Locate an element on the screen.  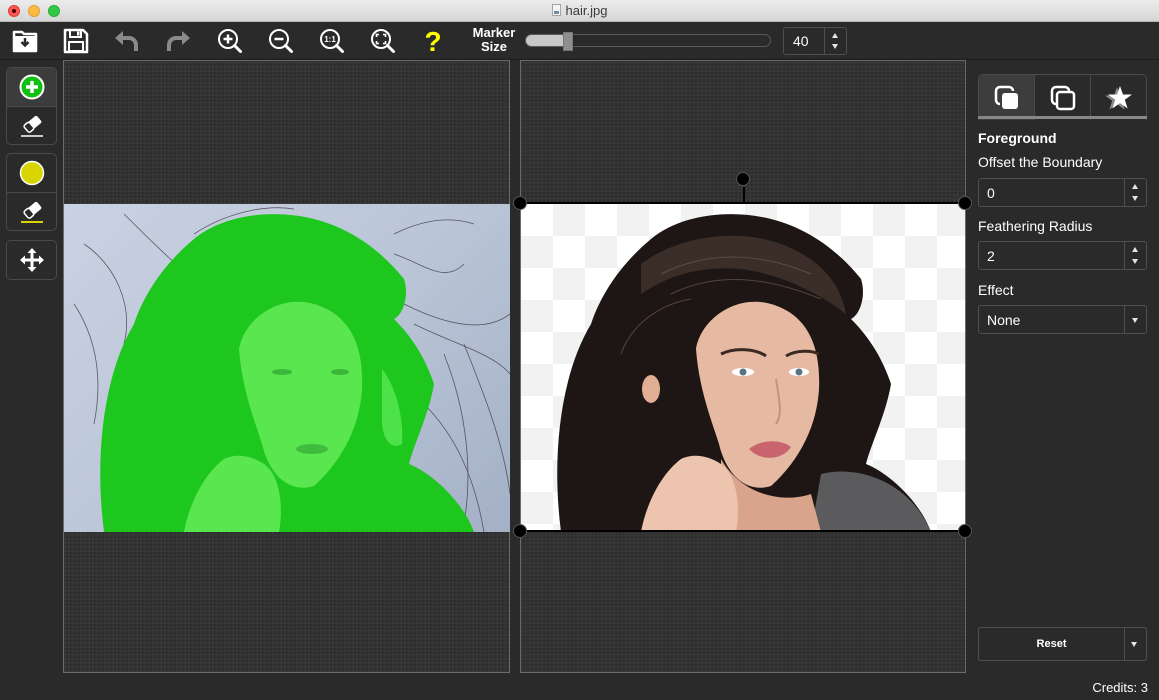
marker-size-value: 40 is located at coordinates (801, 41).